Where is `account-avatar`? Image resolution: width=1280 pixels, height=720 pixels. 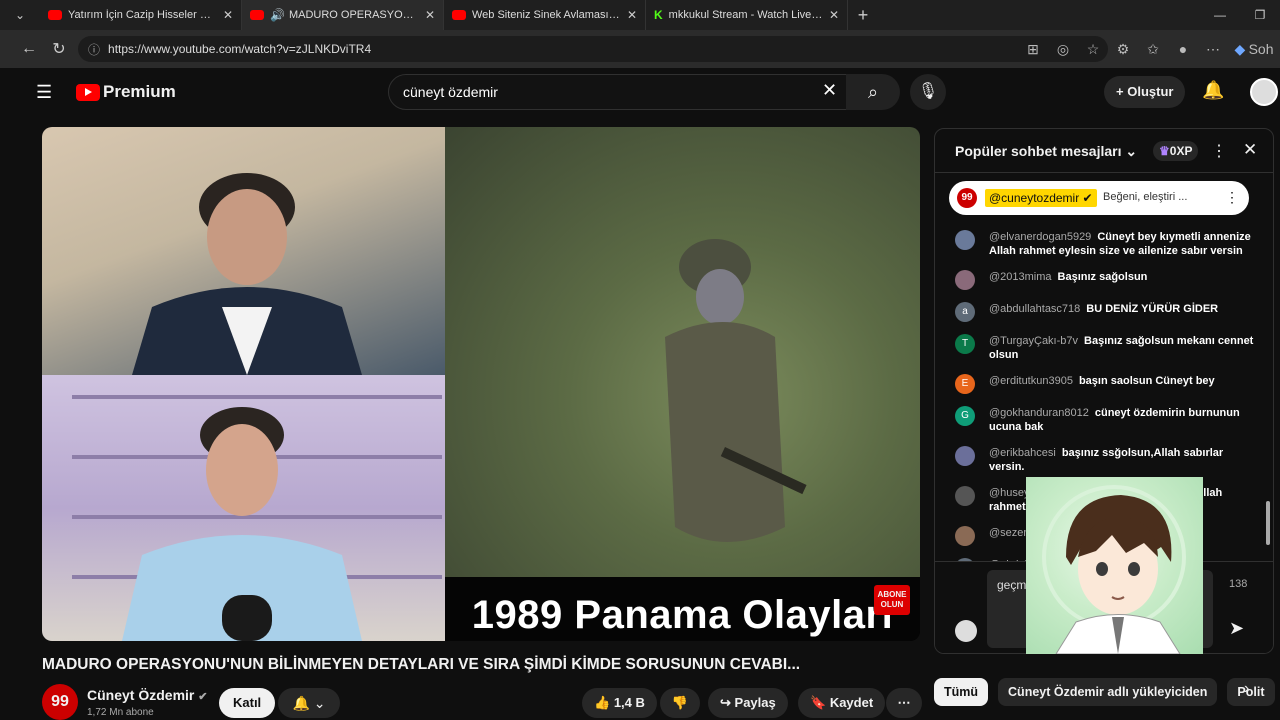
account-avatar is located at coordinates (1264, 92).